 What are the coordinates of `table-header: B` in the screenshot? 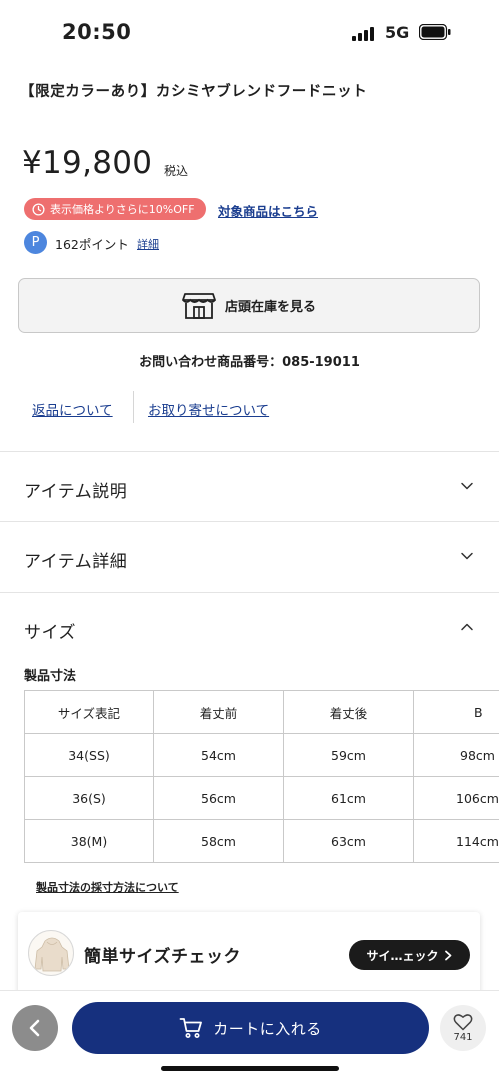 It's located at (456, 712).